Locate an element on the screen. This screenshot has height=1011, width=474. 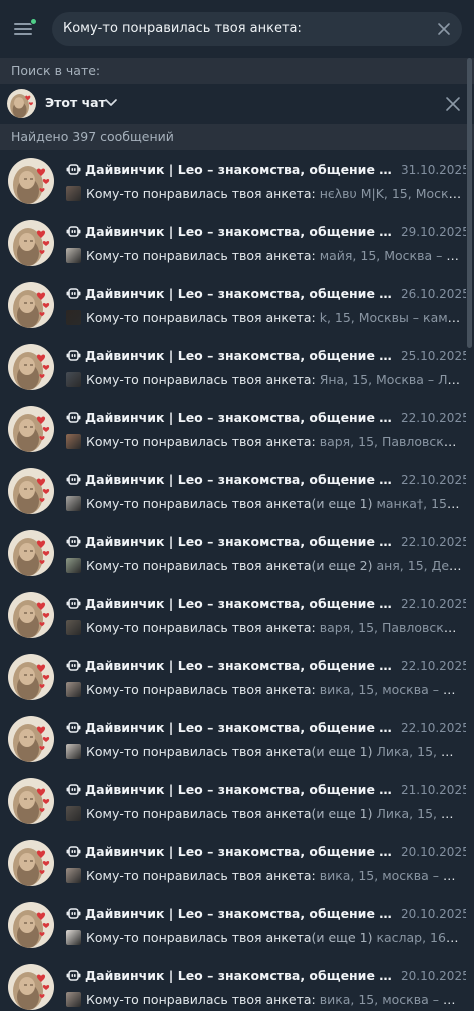
search-input: Кому-то понравилась твоя анкета: is located at coordinates (257, 29).